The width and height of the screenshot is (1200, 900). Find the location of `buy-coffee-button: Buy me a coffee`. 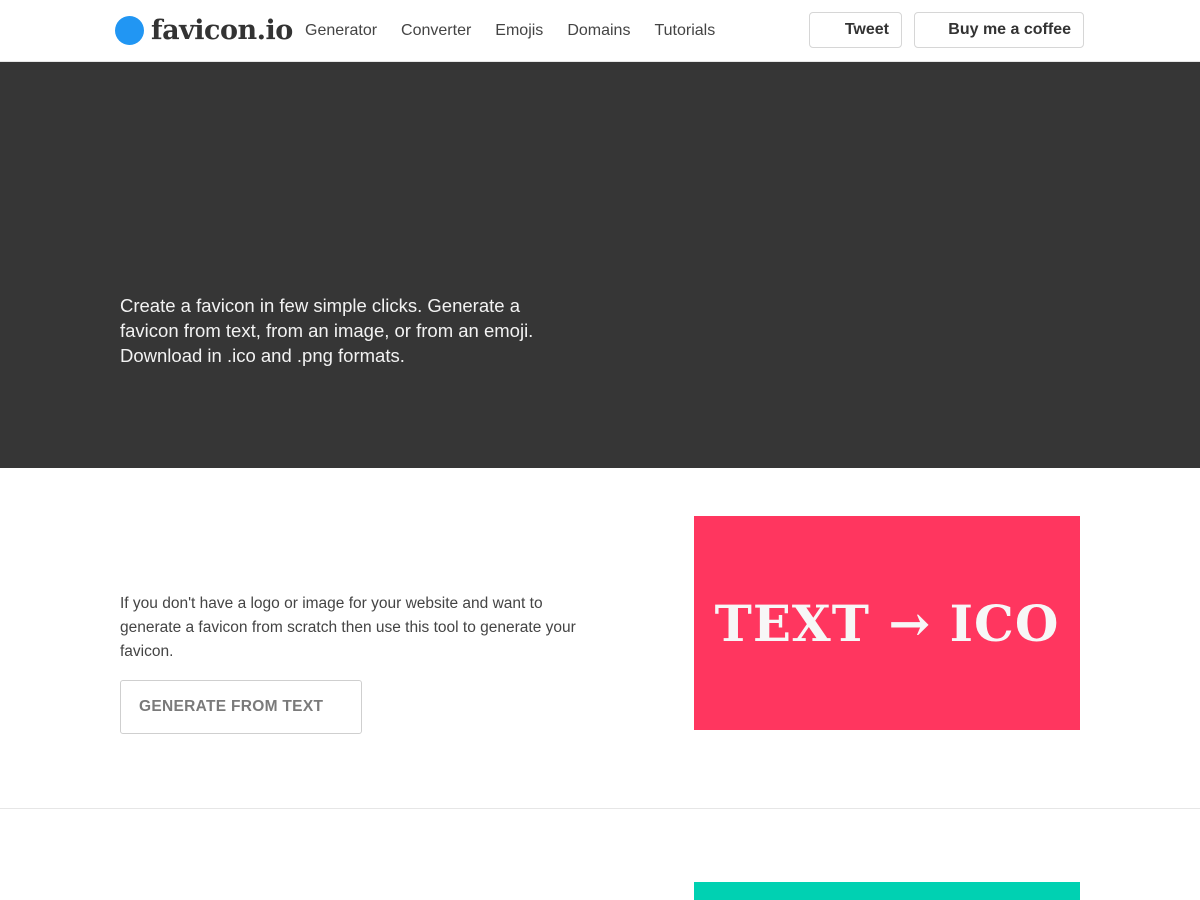

buy-coffee-button: Buy me a coffee is located at coordinates (999, 30).